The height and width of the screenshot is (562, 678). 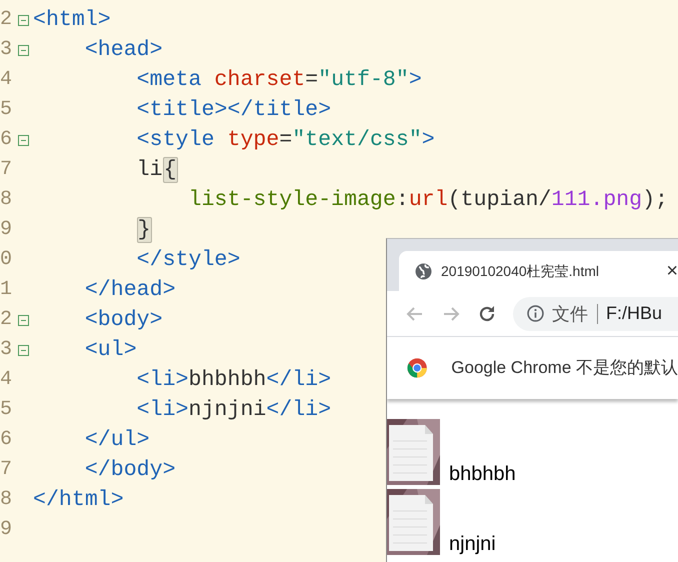 I want to click on list-item-text: njnjni, so click(x=472, y=544).